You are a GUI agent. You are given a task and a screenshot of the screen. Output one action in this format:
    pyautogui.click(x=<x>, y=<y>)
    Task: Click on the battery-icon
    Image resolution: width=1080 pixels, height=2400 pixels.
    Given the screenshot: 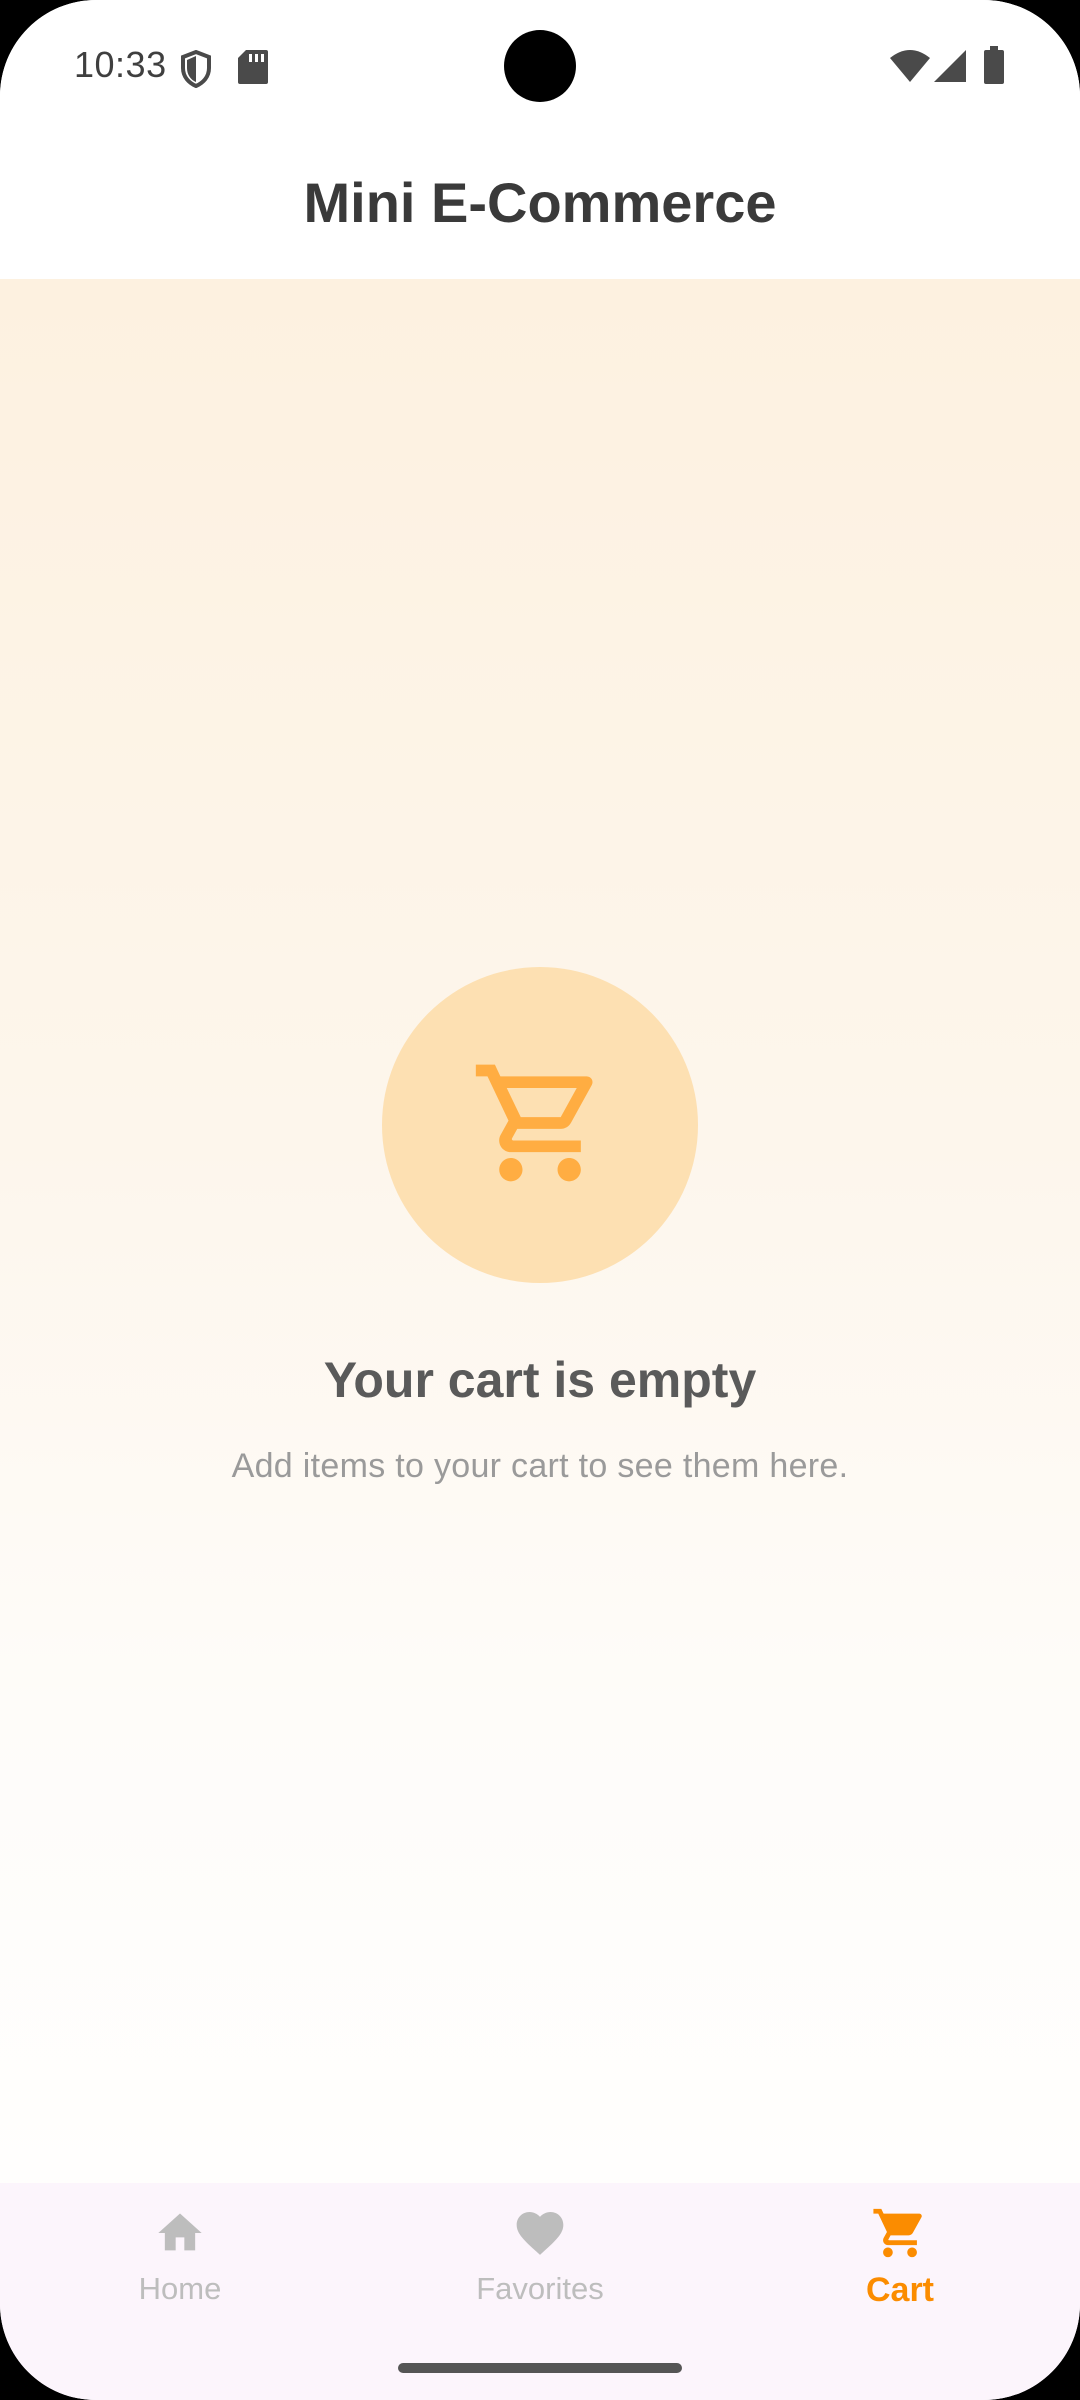 What is the action you would take?
    pyautogui.click(x=994, y=67)
    